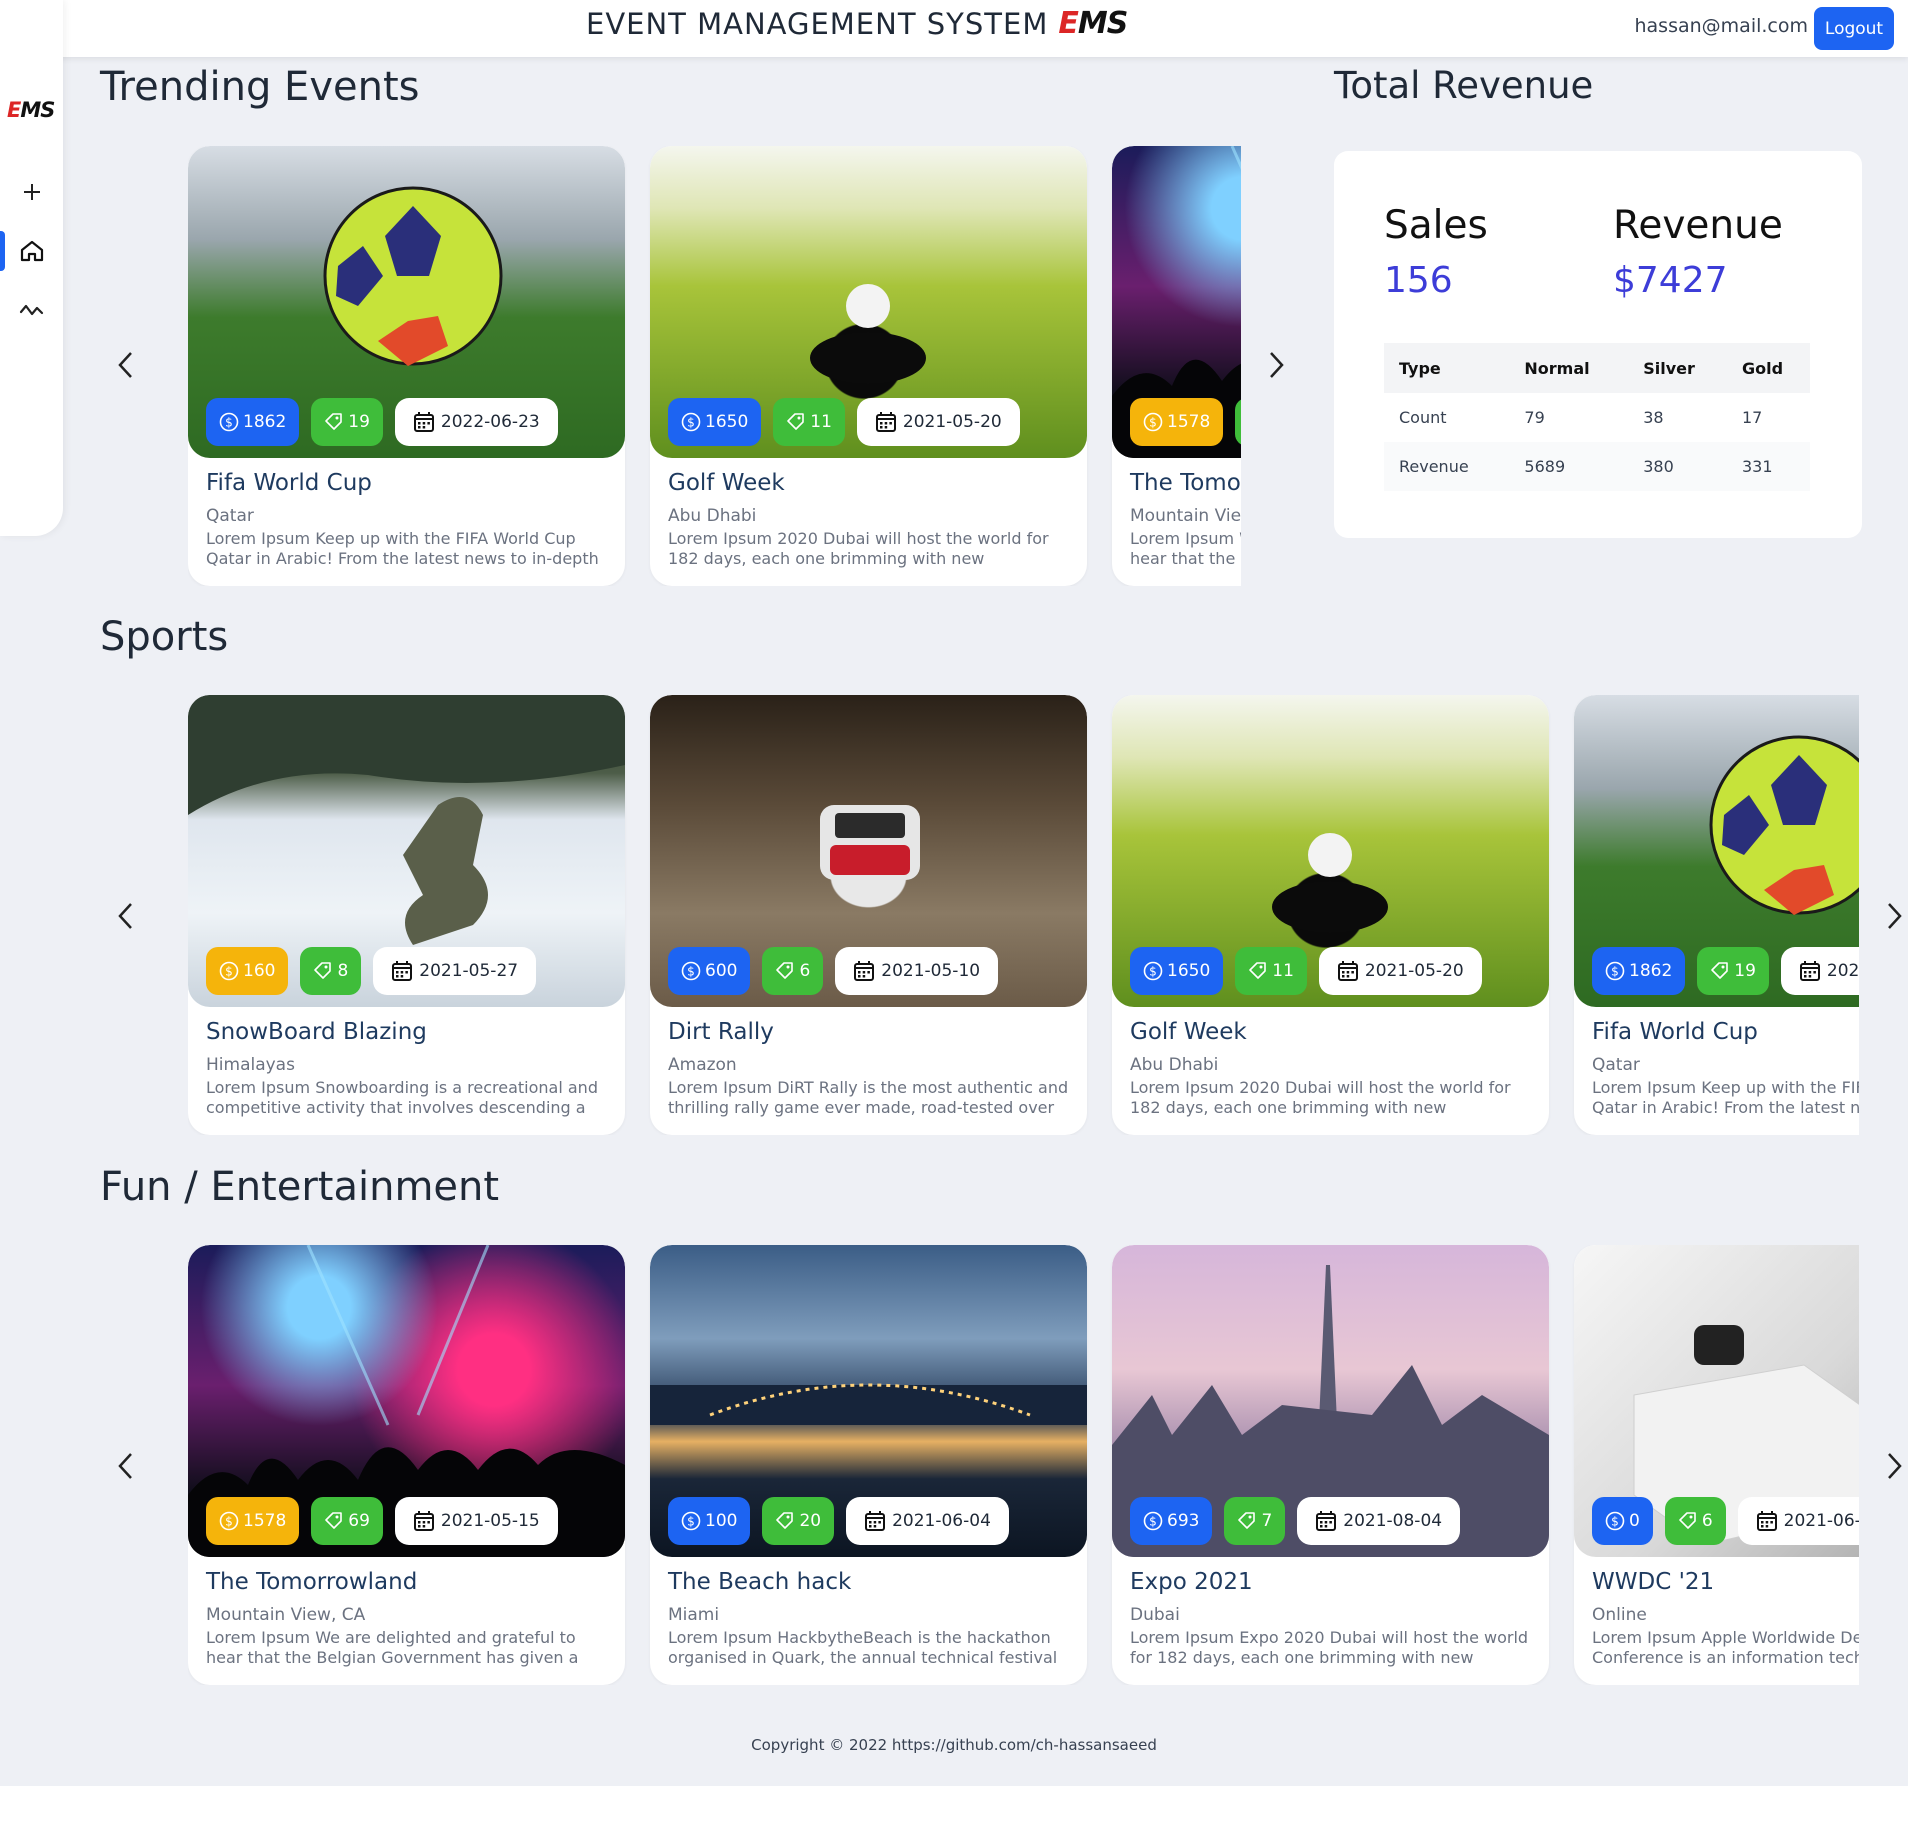 The height and width of the screenshot is (1839, 1908). Describe the element at coordinates (1464, 85) in the screenshot. I see `total-revenue-title: Total Revenue` at that location.